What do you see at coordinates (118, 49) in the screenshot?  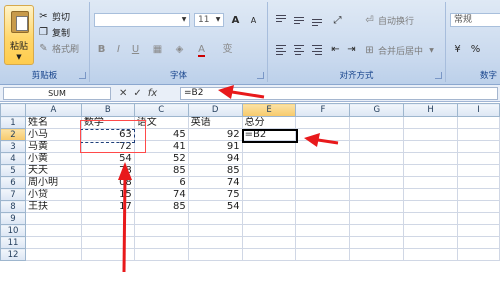 I see `italic-button: I` at bounding box center [118, 49].